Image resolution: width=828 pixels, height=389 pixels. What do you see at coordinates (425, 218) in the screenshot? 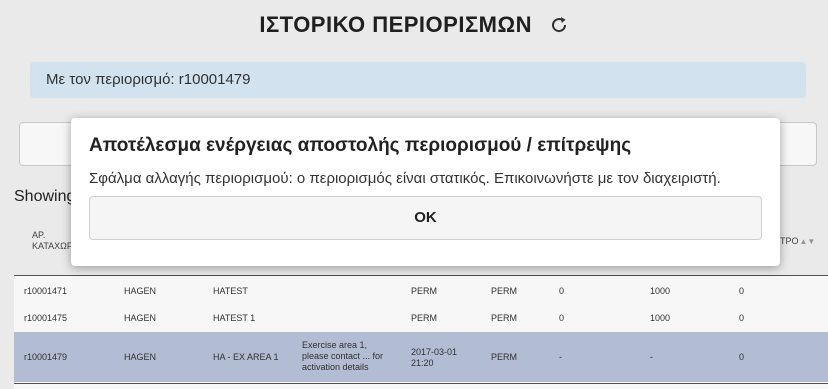
I see `ok-button: OK` at bounding box center [425, 218].